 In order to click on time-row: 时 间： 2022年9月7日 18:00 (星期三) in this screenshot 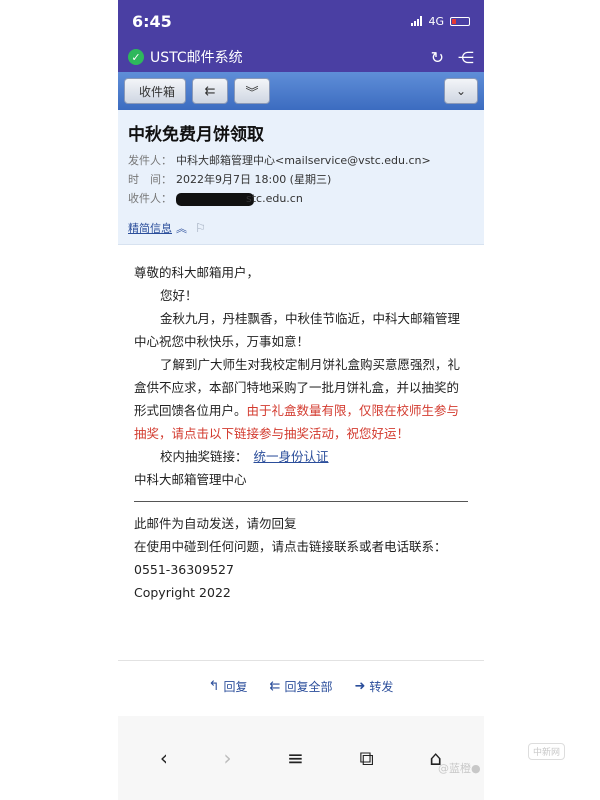, I will do `click(300, 179)`.